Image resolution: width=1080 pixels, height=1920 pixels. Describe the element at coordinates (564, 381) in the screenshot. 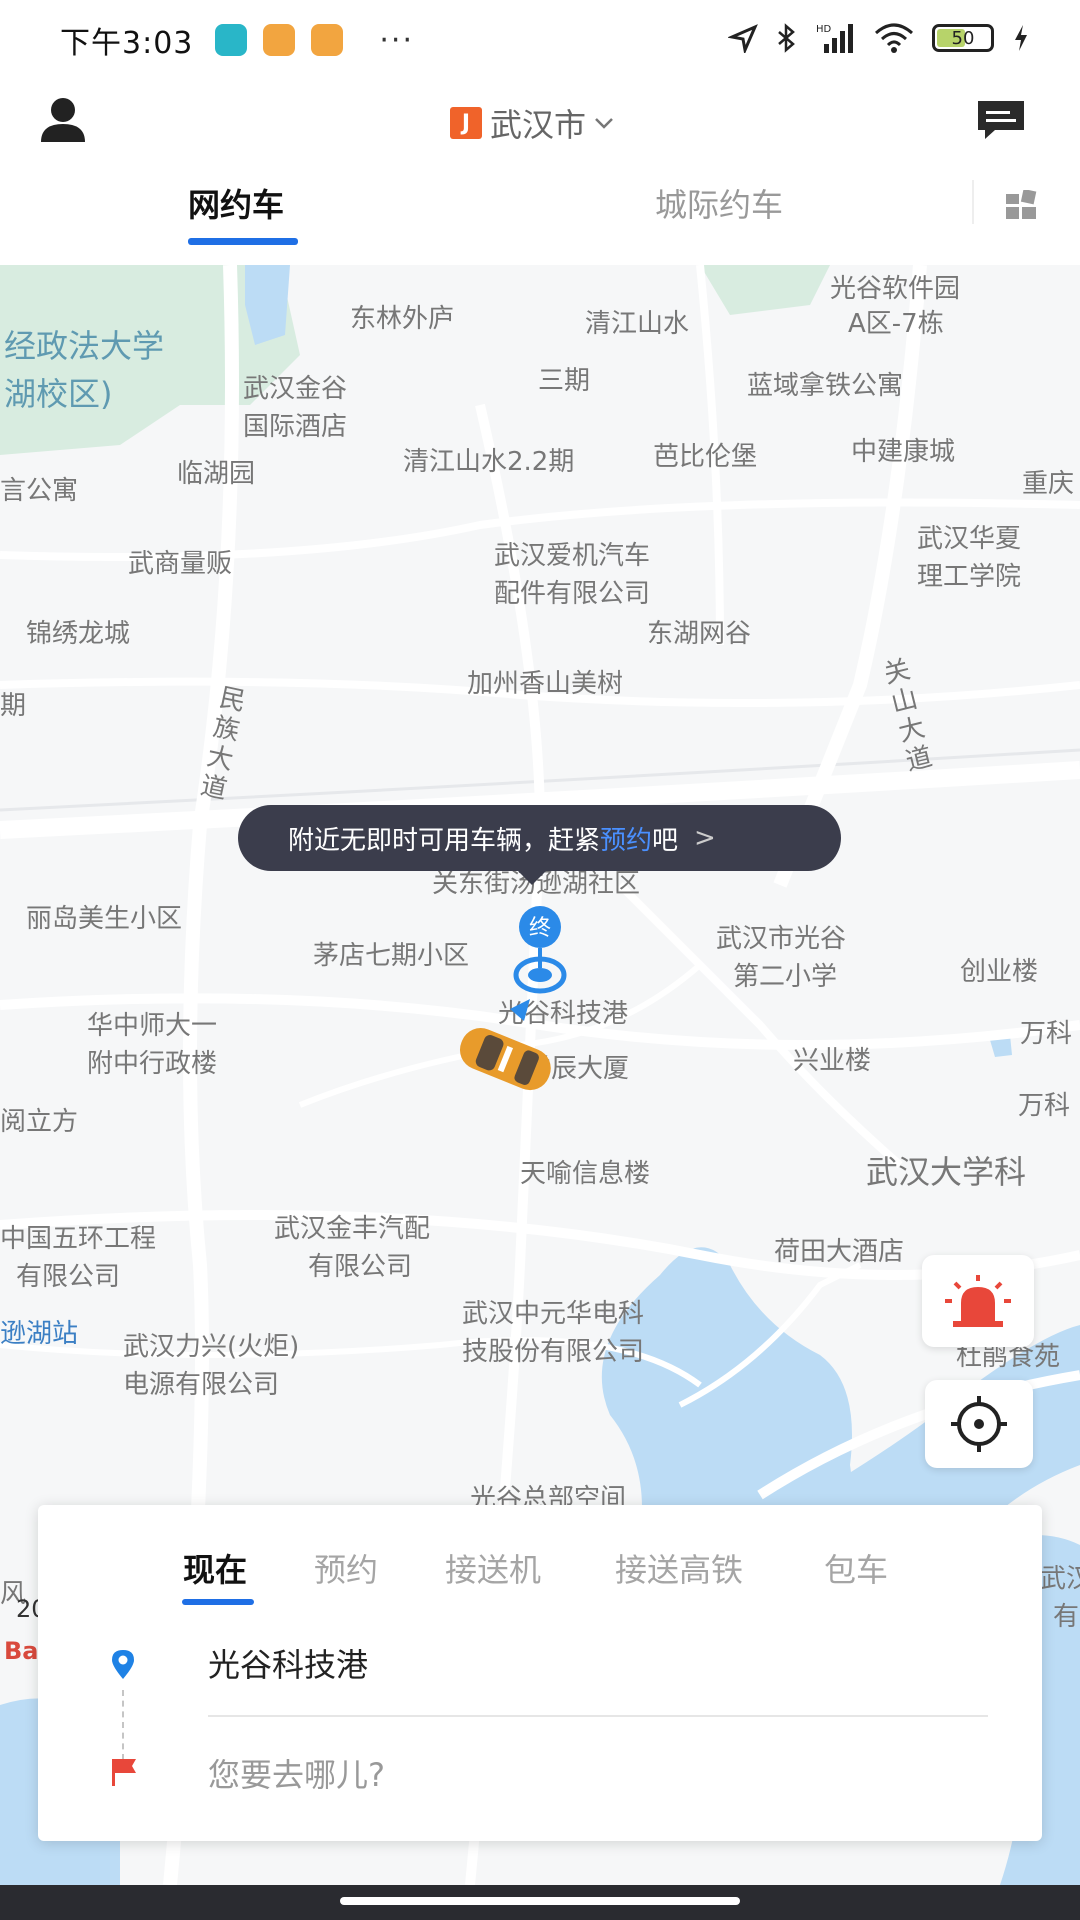

I see `map-label: 三期` at that location.